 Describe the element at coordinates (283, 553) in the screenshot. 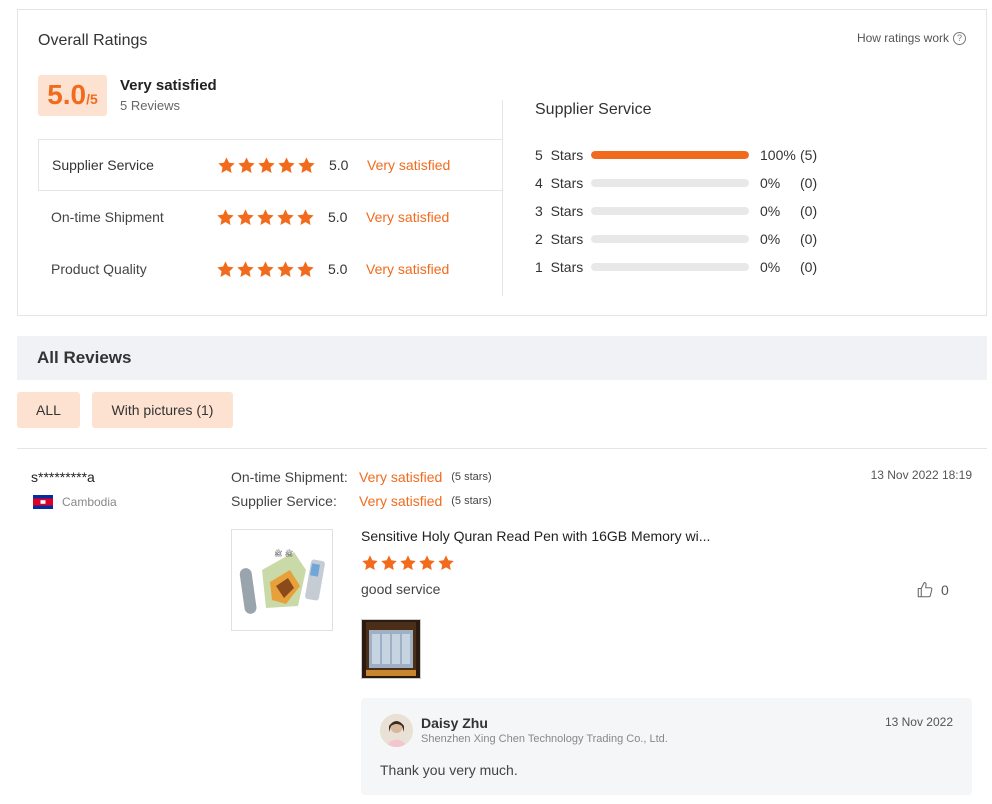

I see `svg-text: ﷺ ﷺ` at that location.